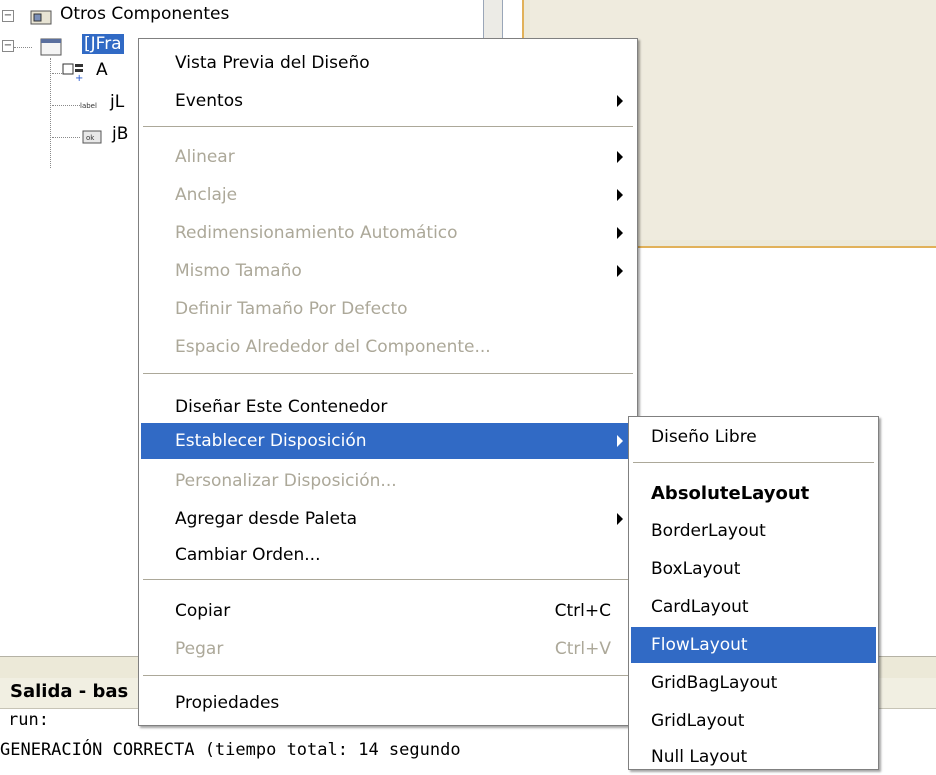 The width and height of the screenshot is (936, 775). Describe the element at coordinates (753, 645) in the screenshot. I see `layout-item-flowlayout: FlowLayout` at that location.